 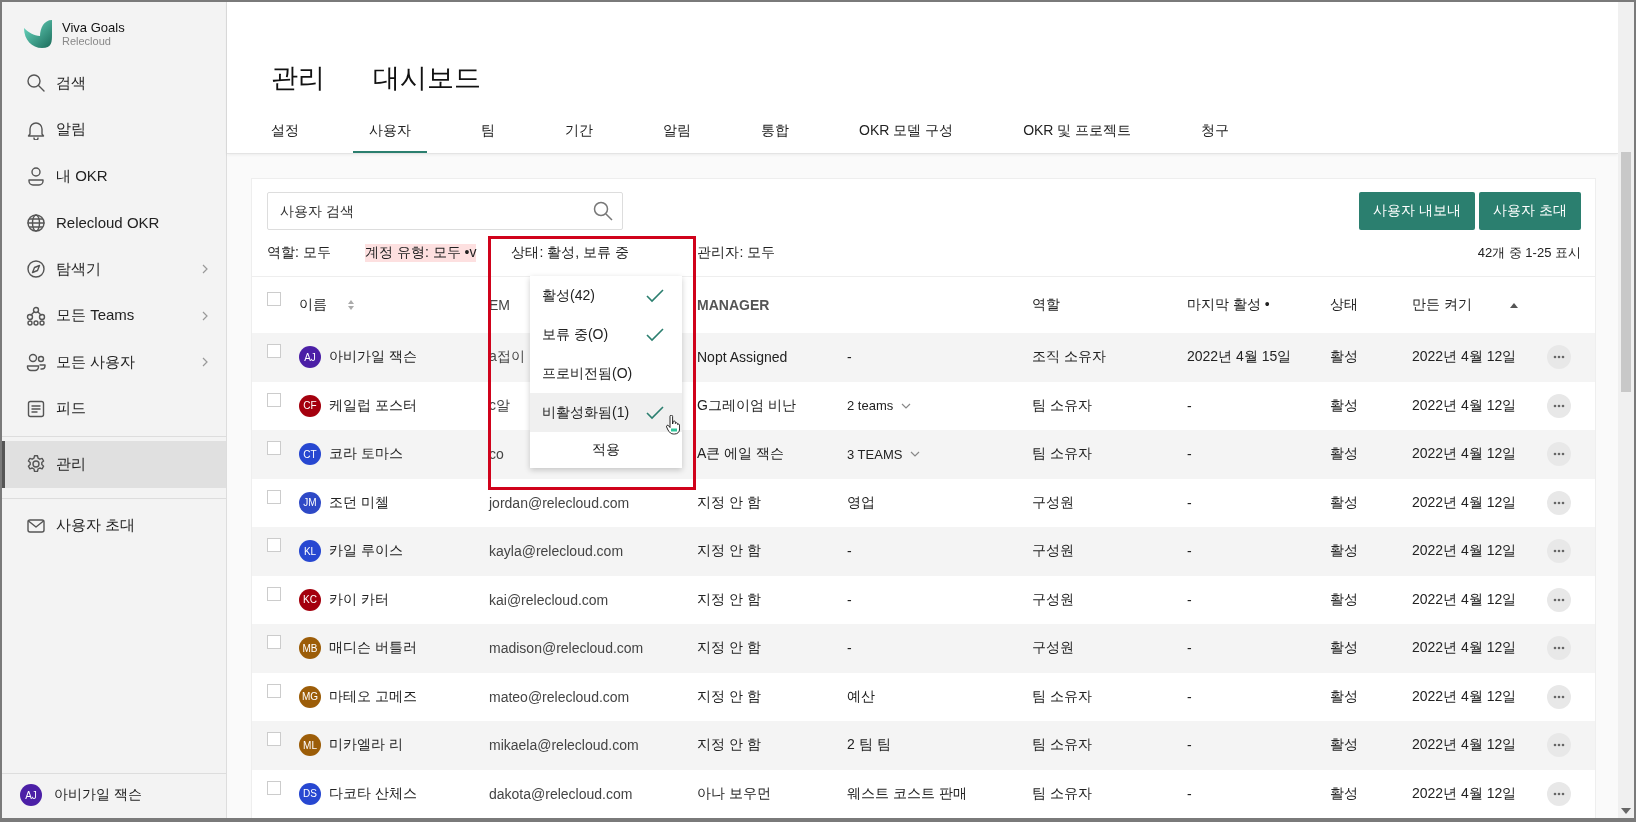 What do you see at coordinates (1626, 272) in the screenshot?
I see `scroll-thumb` at bounding box center [1626, 272].